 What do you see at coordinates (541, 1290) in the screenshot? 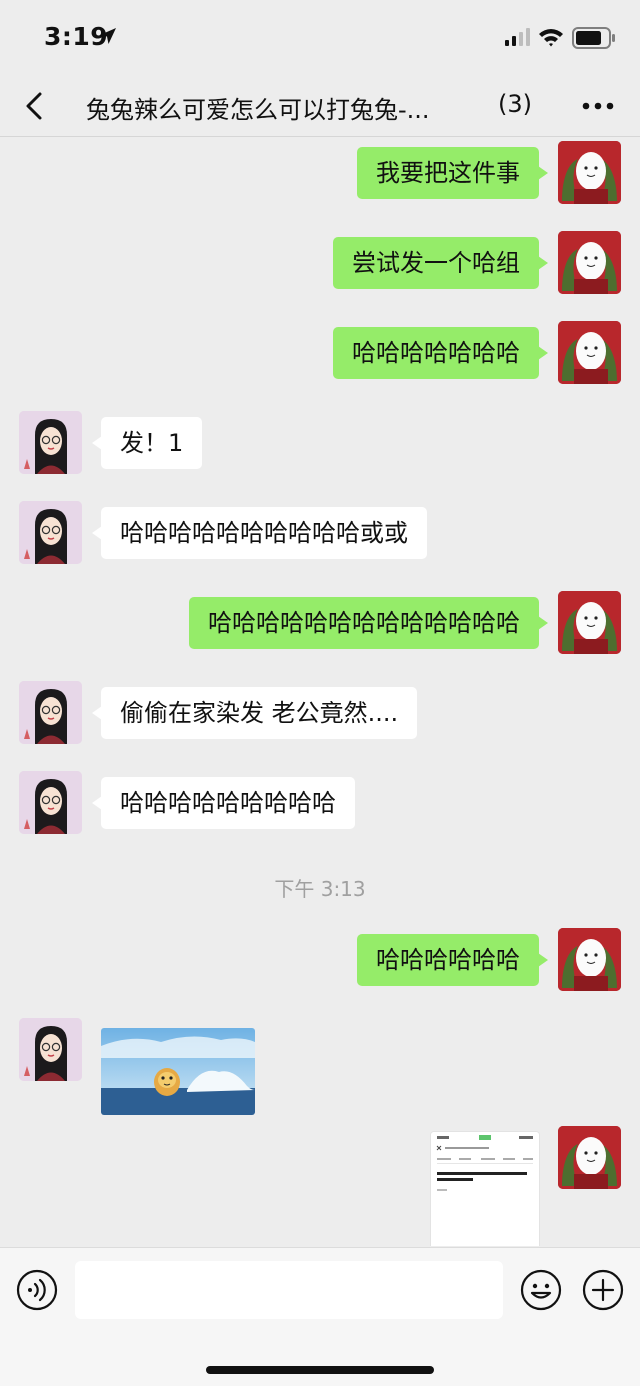
I see `emoji-icon` at bounding box center [541, 1290].